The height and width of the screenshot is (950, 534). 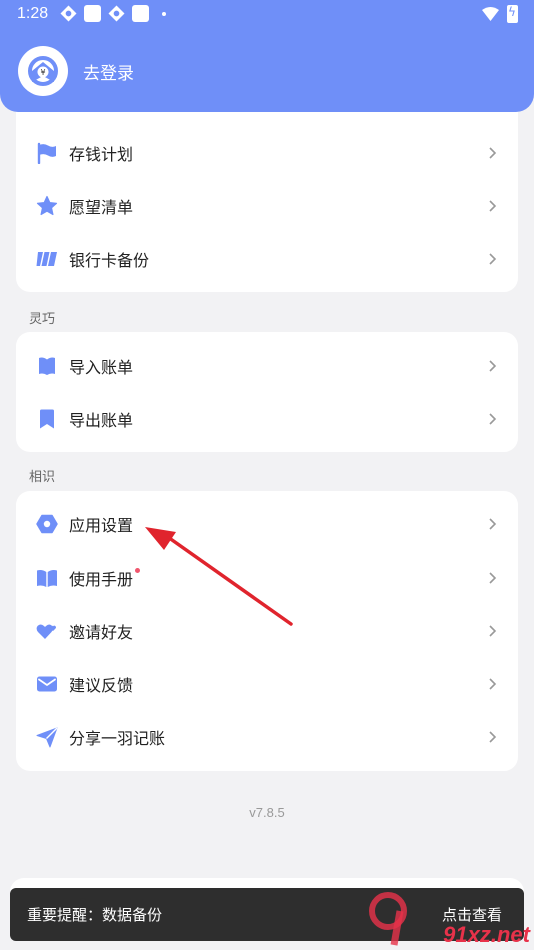 I want to click on menu-item-label: 银行卡备份, so click(x=109, y=260).